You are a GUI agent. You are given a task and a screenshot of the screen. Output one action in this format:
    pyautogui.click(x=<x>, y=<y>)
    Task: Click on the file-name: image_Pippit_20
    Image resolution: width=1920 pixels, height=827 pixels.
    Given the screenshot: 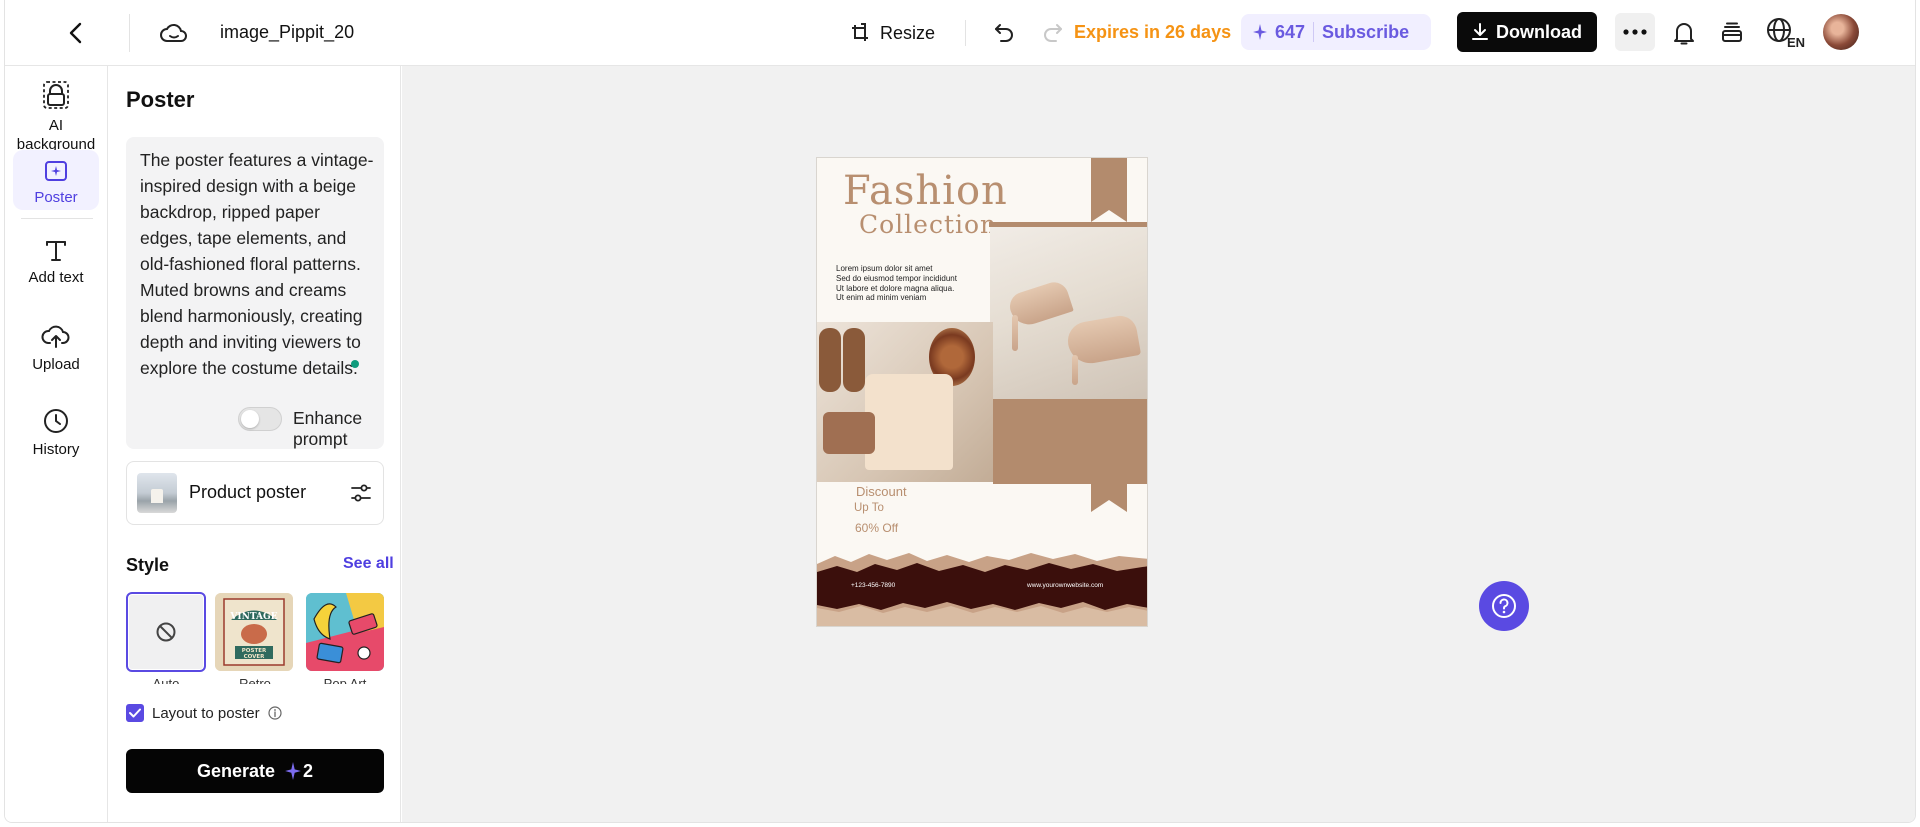 What is the action you would take?
    pyautogui.click(x=287, y=32)
    